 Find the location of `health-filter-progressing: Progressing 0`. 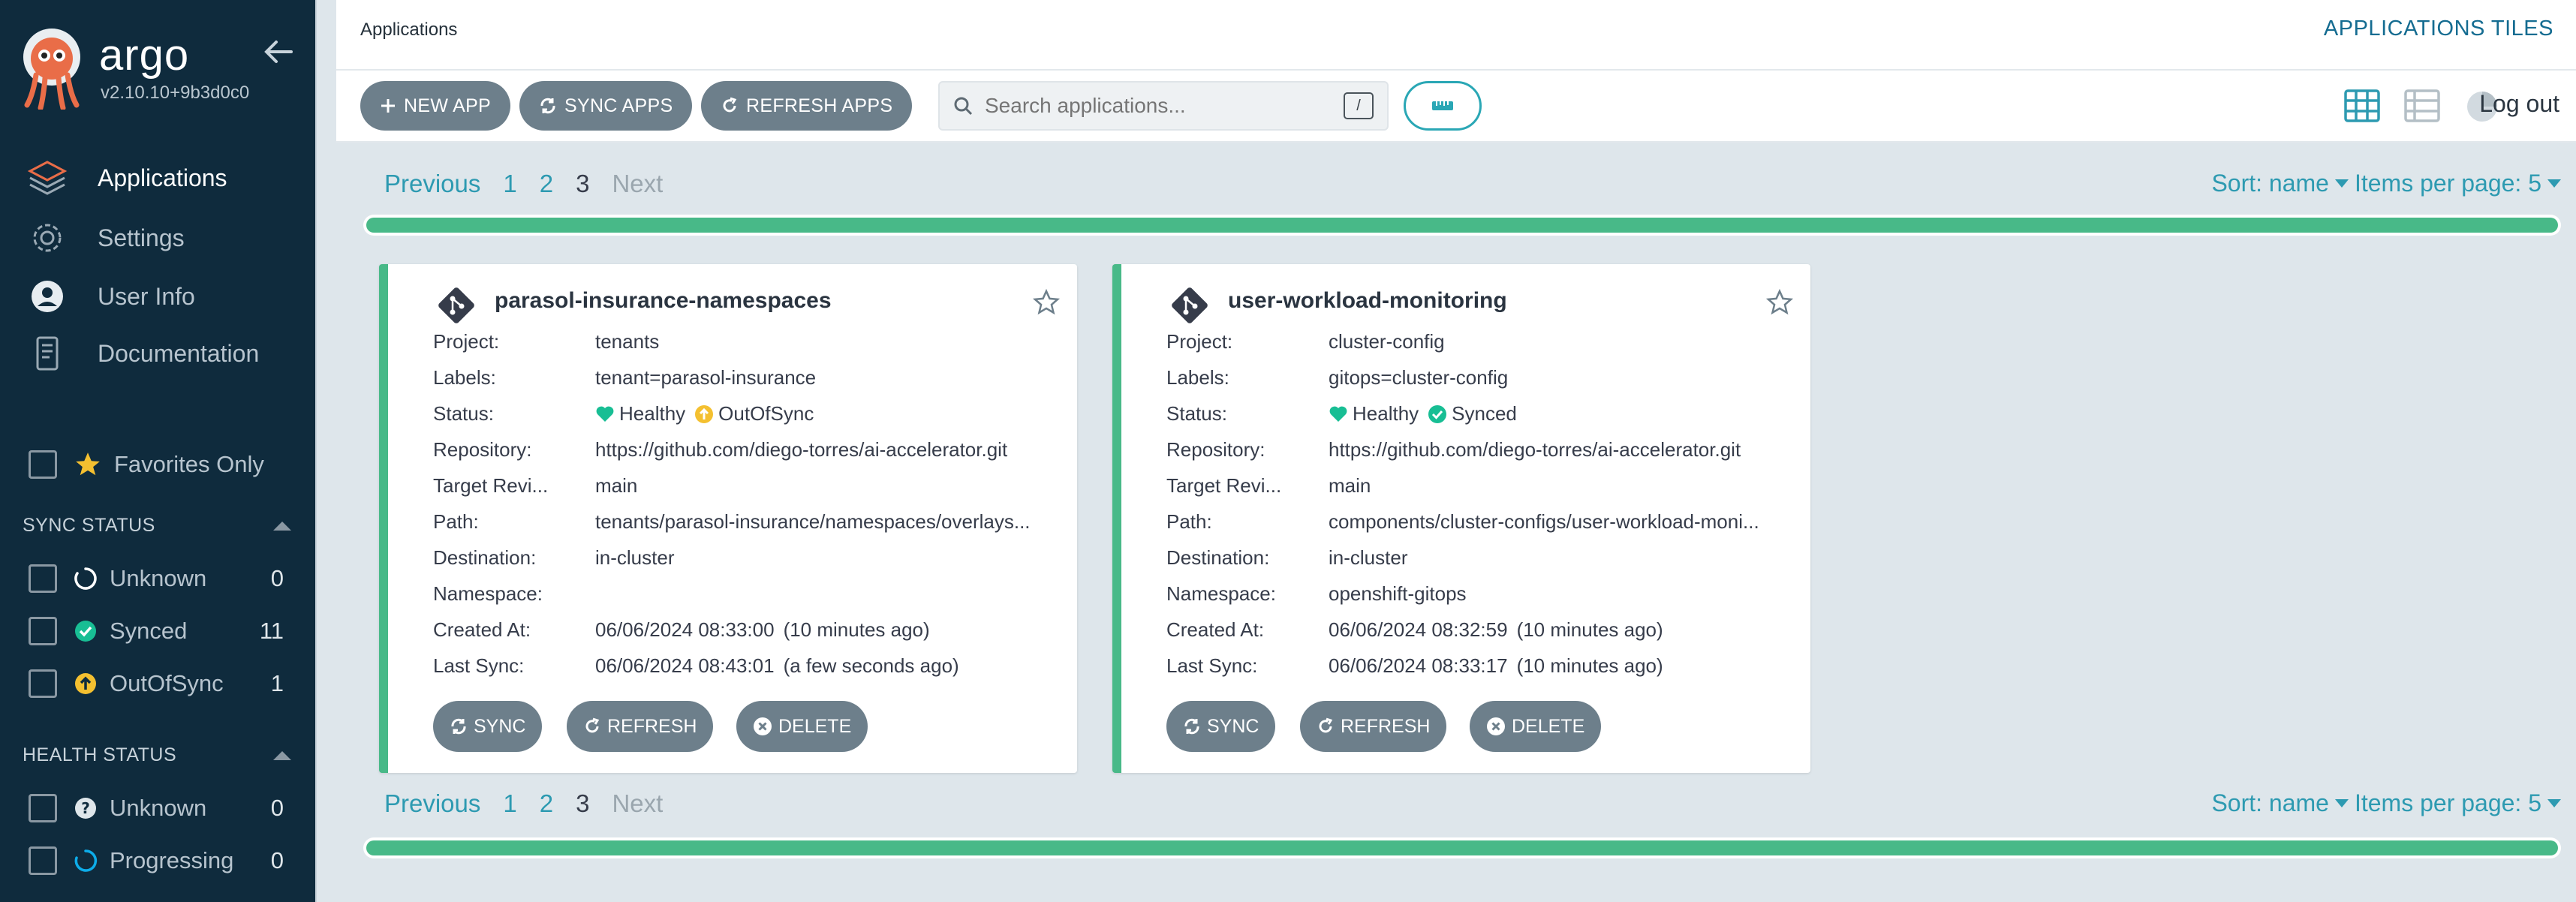

health-filter-progressing: Progressing 0 is located at coordinates (156, 860).